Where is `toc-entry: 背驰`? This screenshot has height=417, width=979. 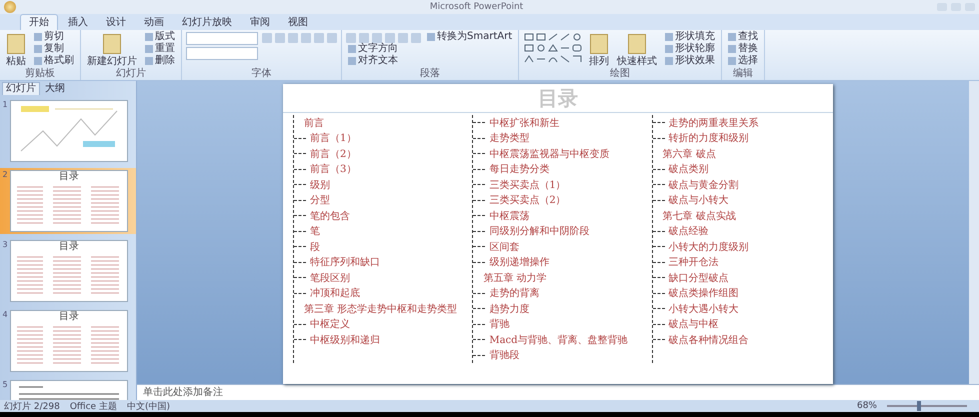 toc-entry: 背驰 is located at coordinates (499, 325).